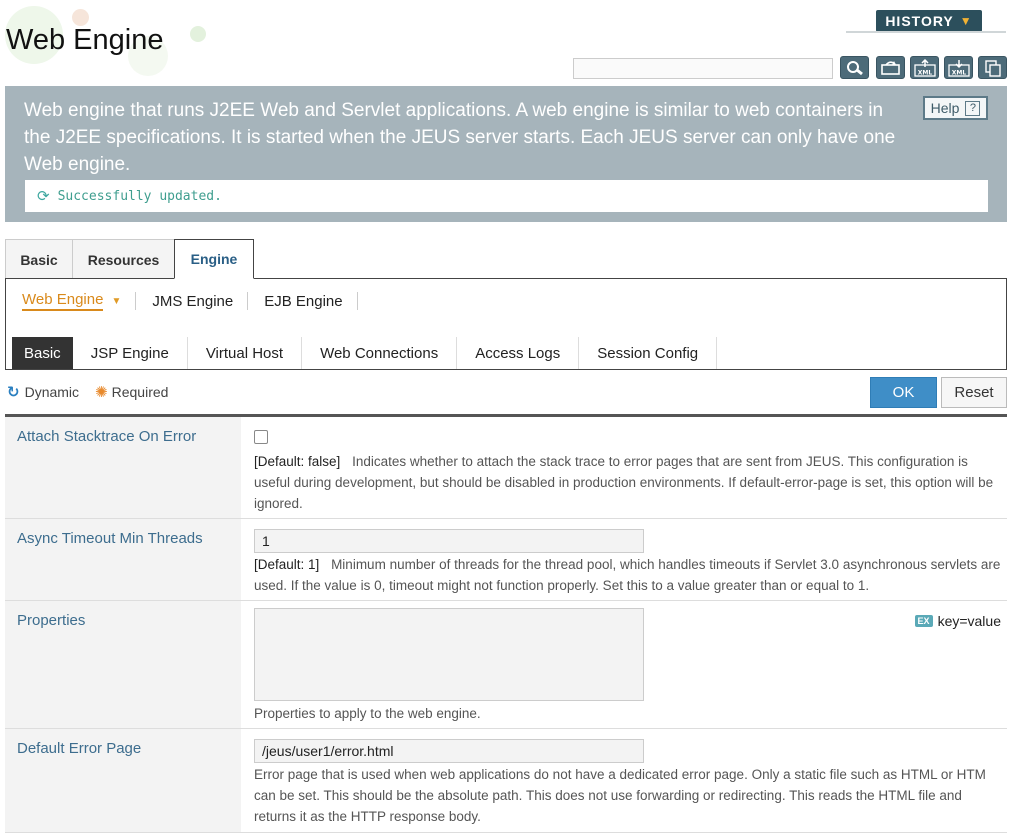  I want to click on refresh-success-icon: ⟳, so click(43, 196).